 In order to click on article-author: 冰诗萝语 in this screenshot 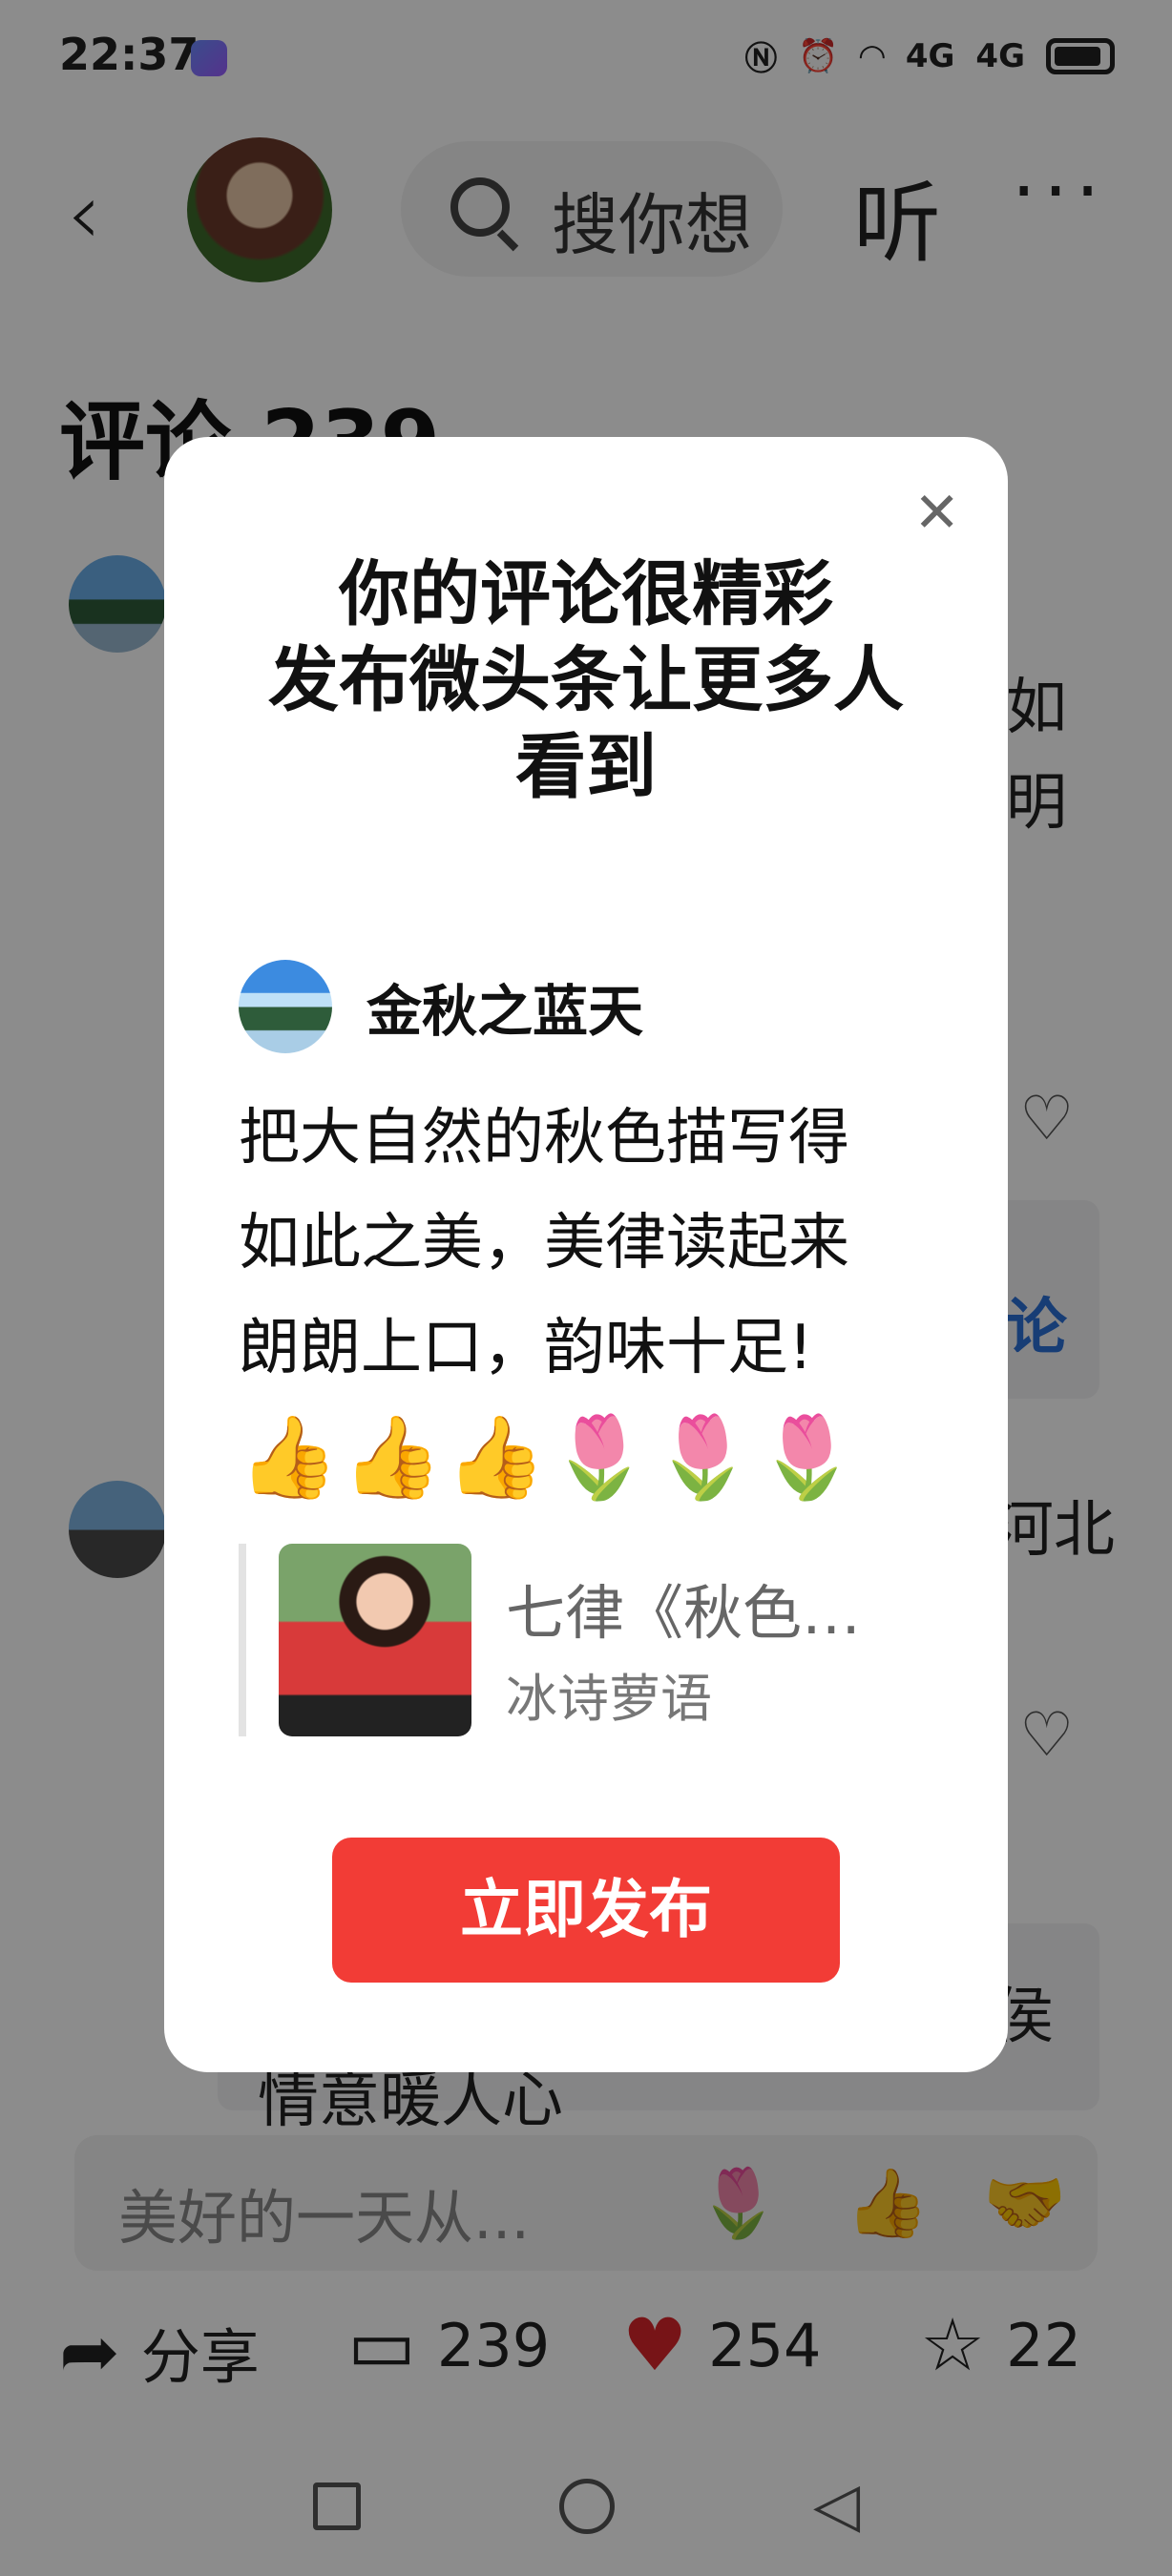, I will do `click(609, 1699)`.